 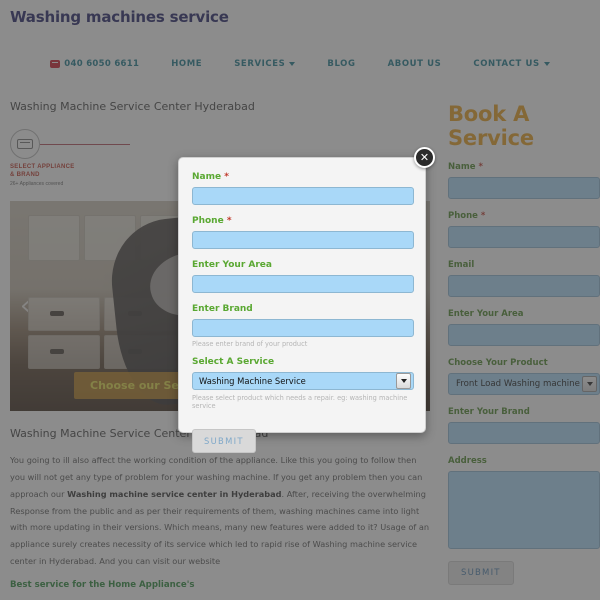 I want to click on modal-label-phone: Phone *, so click(x=302, y=221).